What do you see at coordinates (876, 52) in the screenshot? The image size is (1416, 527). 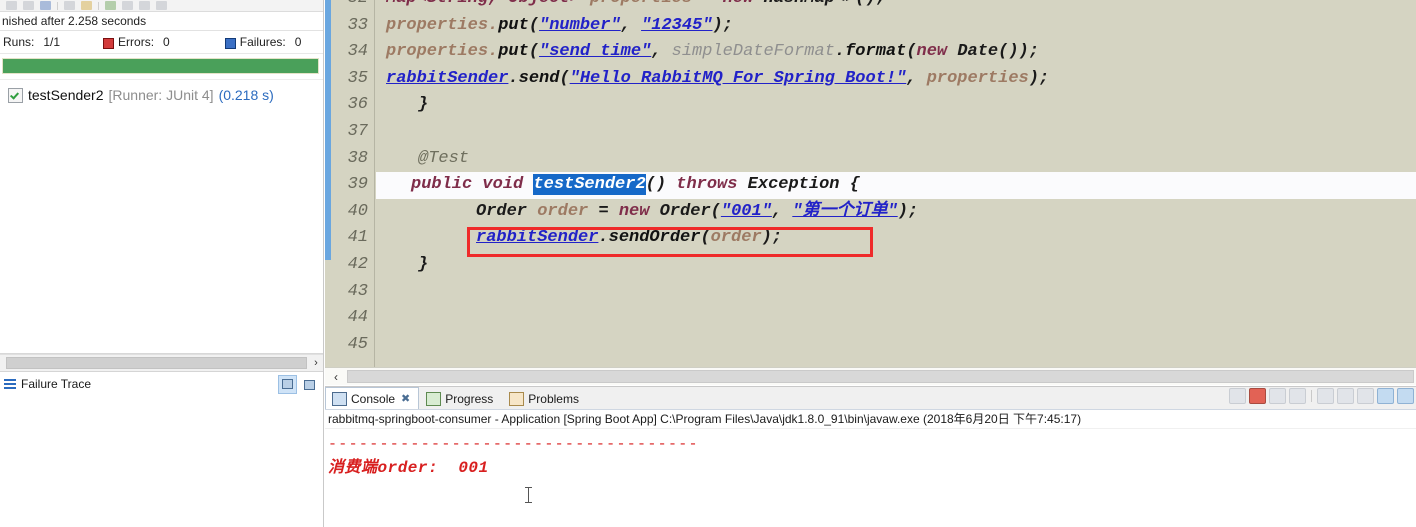 I see `code-token: format` at bounding box center [876, 52].